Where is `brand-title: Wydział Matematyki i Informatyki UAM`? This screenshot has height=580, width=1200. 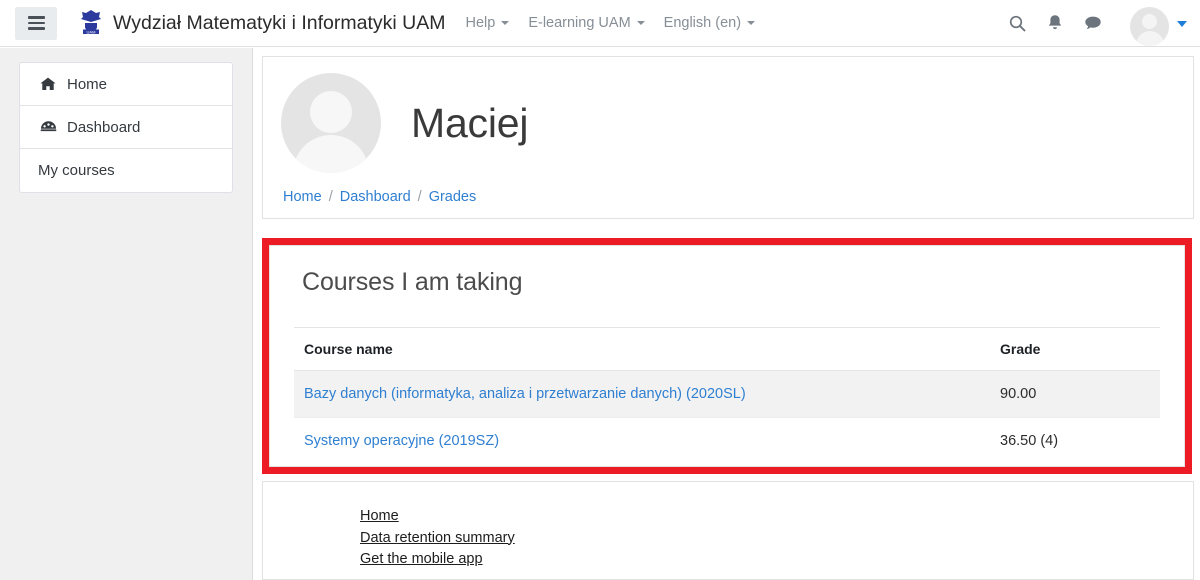
brand-title: Wydział Matematyki i Informatyki UAM is located at coordinates (279, 22).